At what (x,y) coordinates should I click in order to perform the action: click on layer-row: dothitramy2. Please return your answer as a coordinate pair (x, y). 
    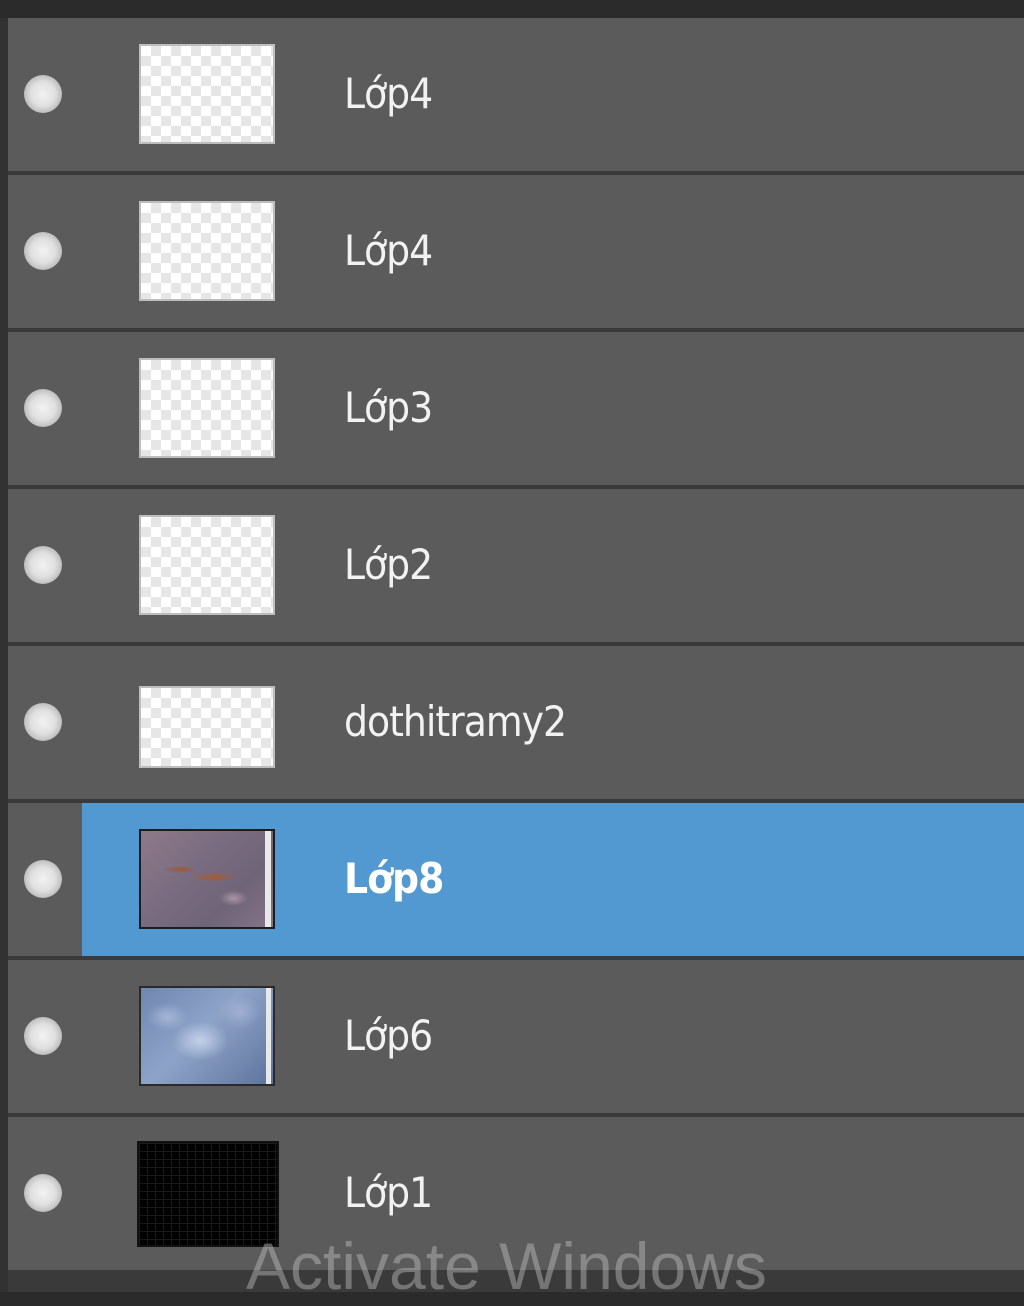
    Looking at the image, I should click on (516, 724).